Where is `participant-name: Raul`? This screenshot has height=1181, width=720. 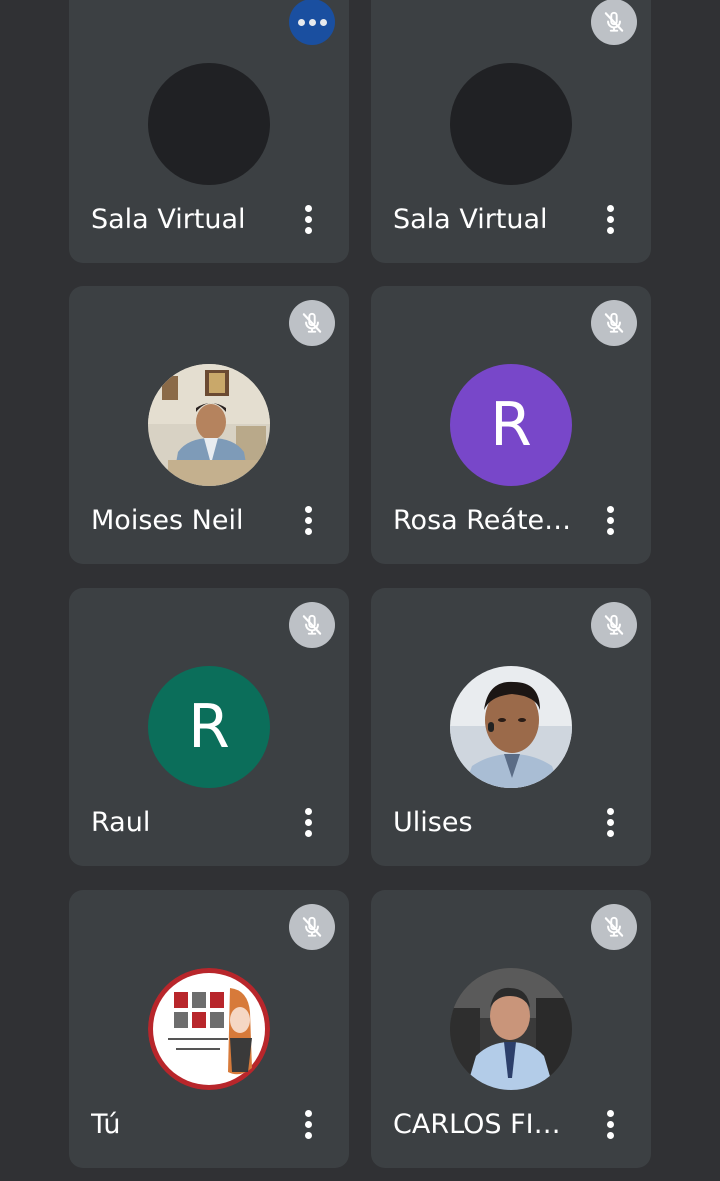 participant-name: Raul is located at coordinates (121, 823).